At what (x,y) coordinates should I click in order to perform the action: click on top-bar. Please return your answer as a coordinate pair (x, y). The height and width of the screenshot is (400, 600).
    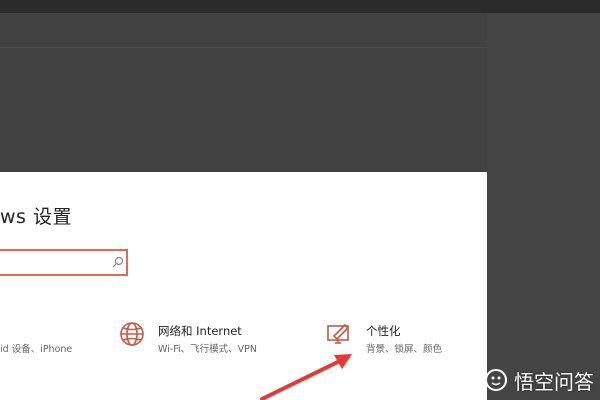
    Looking at the image, I should click on (300, 6).